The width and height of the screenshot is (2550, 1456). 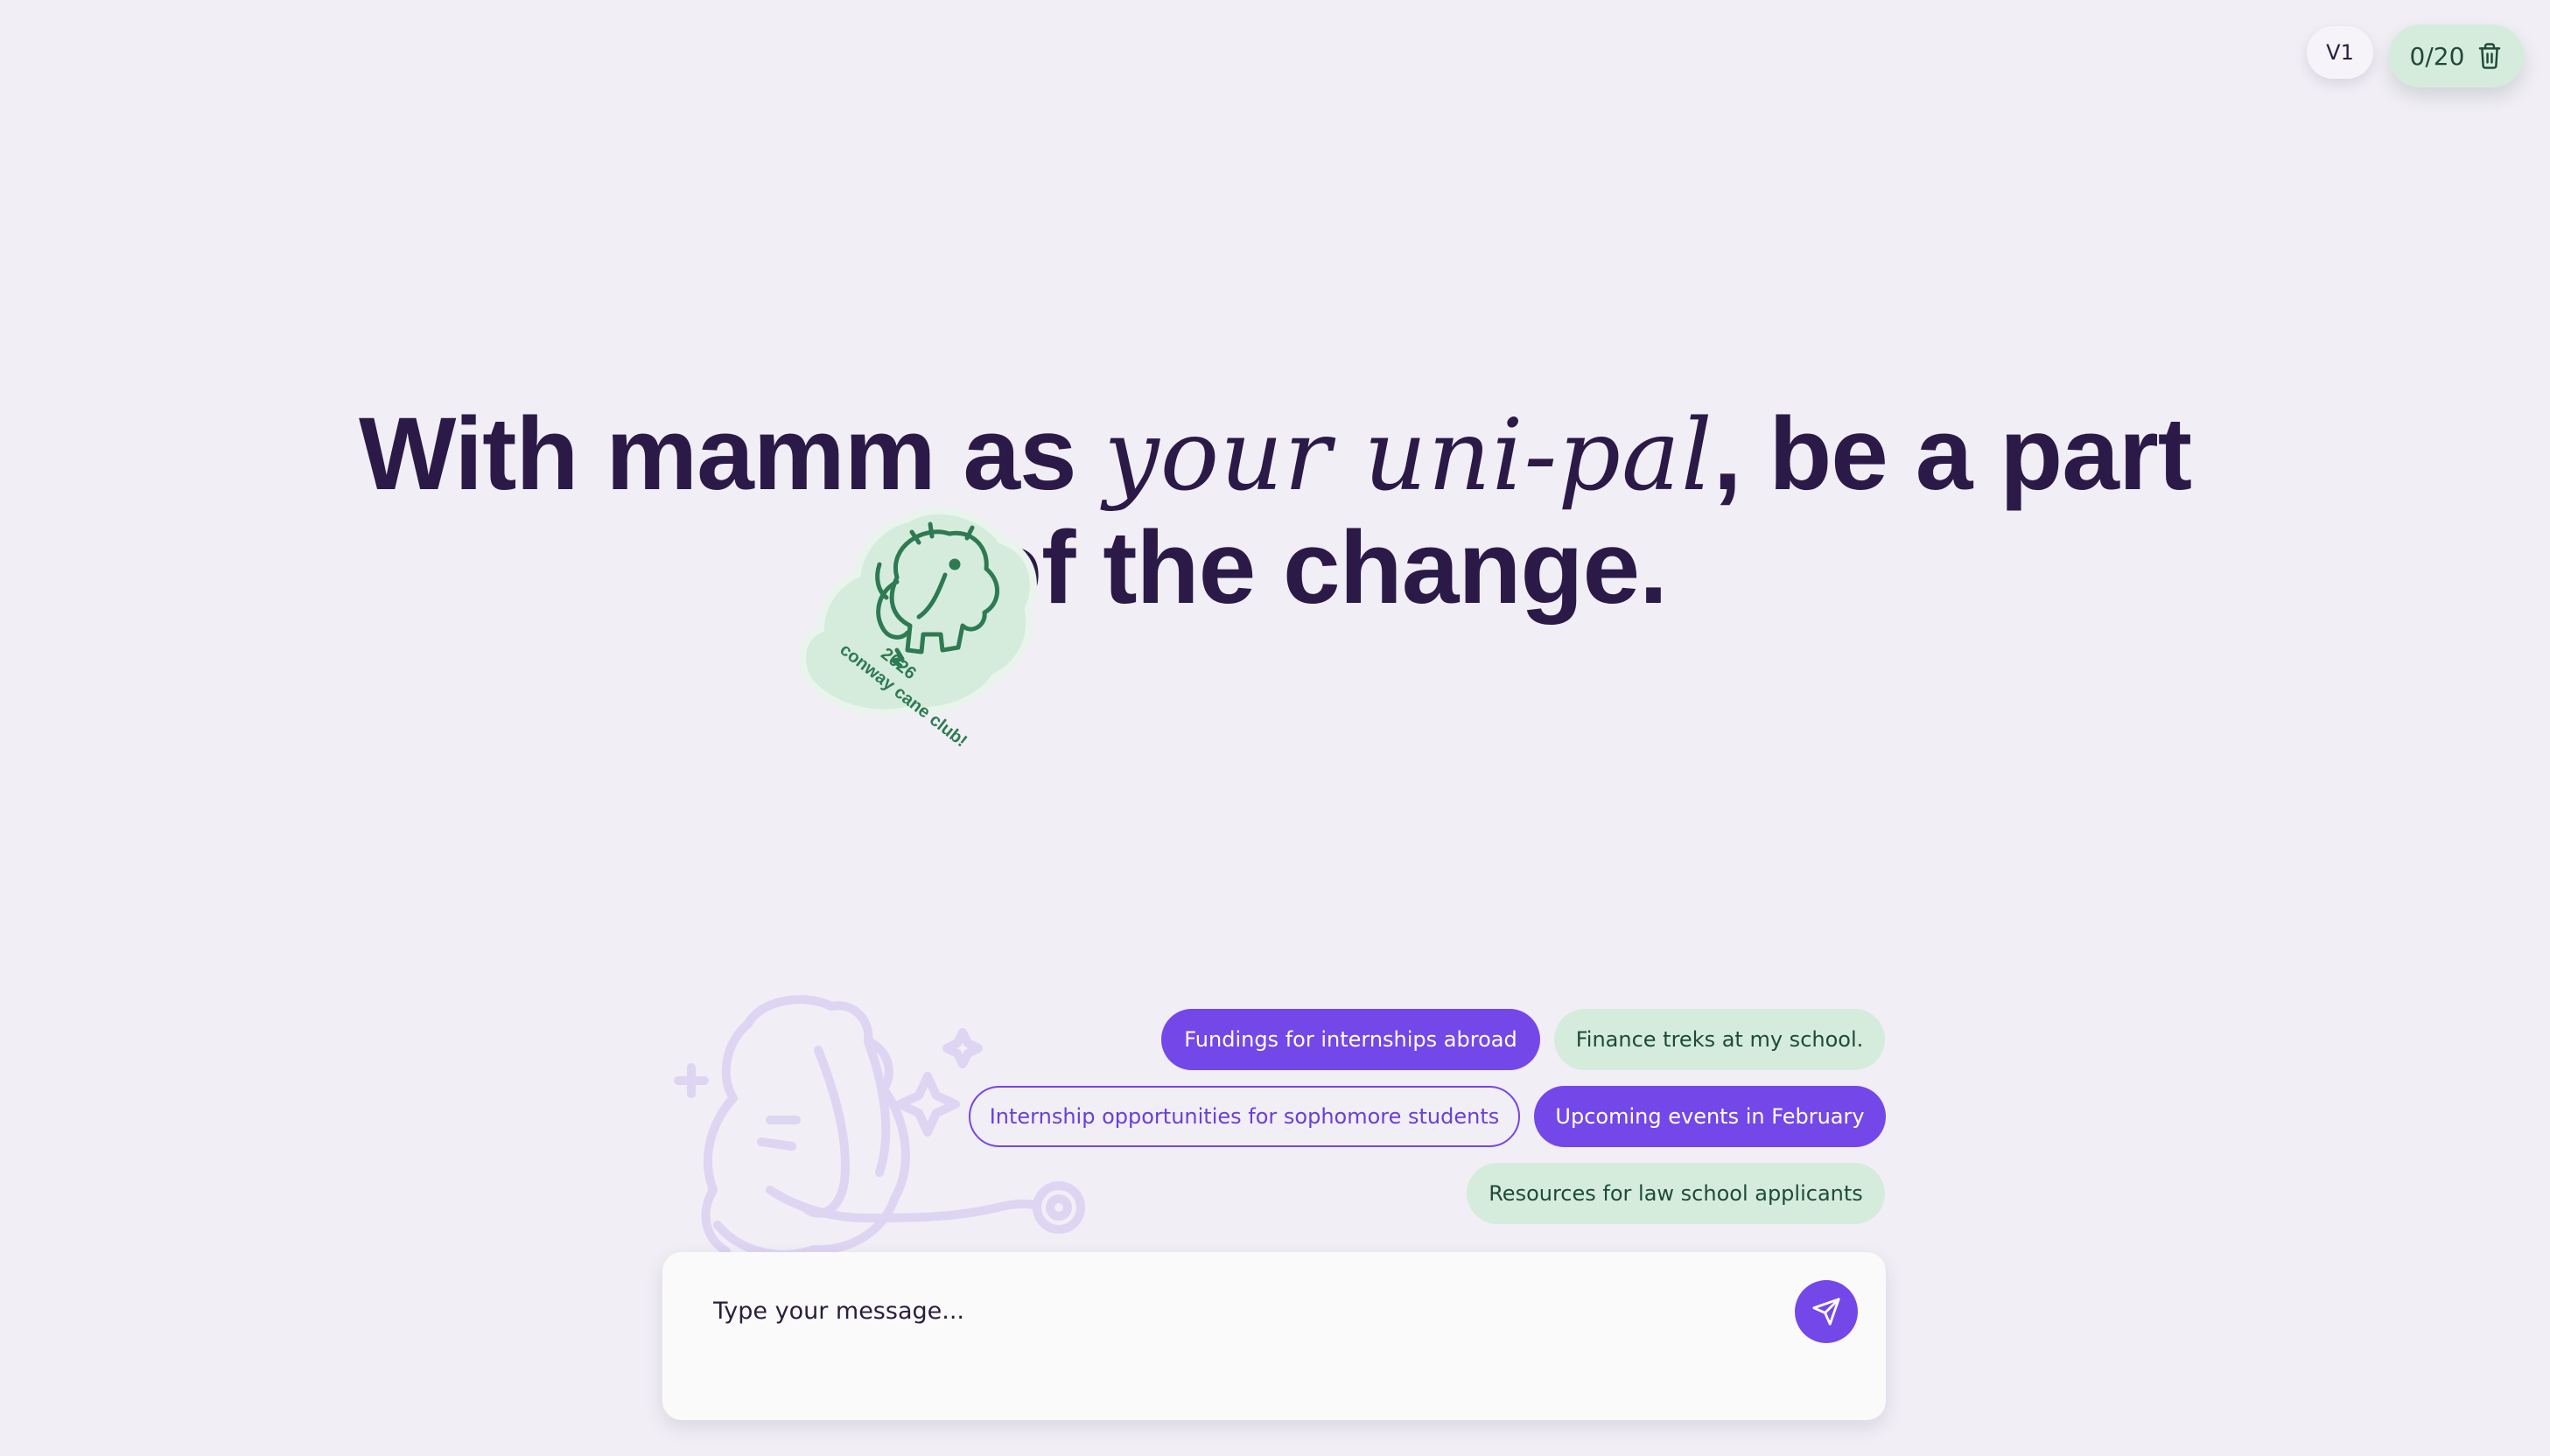 I want to click on suggestion-chip-upcoming-events: Upcoming events in February, so click(x=1710, y=1116).